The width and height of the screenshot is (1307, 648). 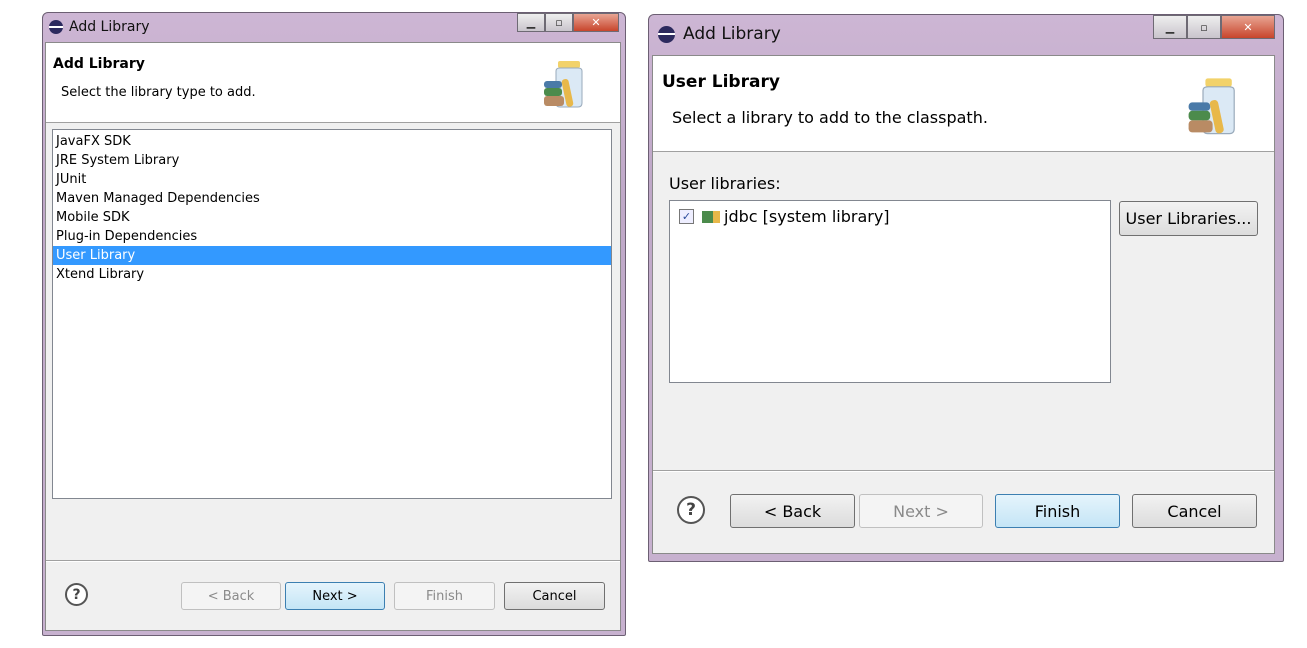 What do you see at coordinates (332, 160) in the screenshot?
I see `list-item: JRE System Library` at bounding box center [332, 160].